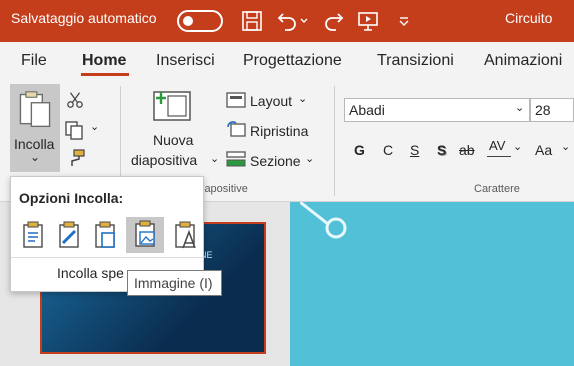 The width and height of the screenshot is (574, 366). I want to click on new-slide-label-1: Nuova, so click(173, 140).